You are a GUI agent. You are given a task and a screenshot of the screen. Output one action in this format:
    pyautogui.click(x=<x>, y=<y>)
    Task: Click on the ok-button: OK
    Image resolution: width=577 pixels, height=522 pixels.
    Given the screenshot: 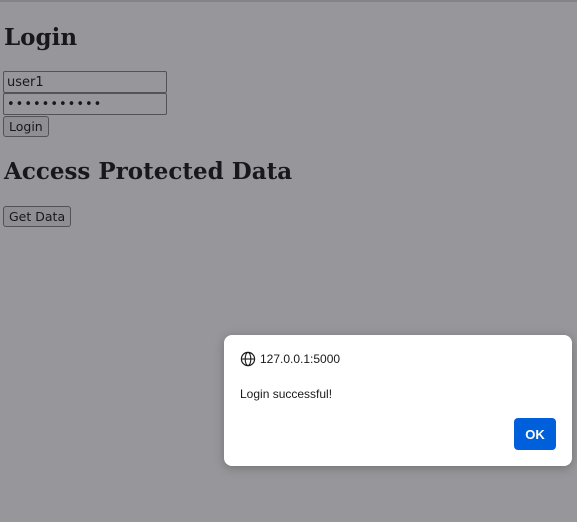 What is the action you would take?
    pyautogui.click(x=535, y=434)
    